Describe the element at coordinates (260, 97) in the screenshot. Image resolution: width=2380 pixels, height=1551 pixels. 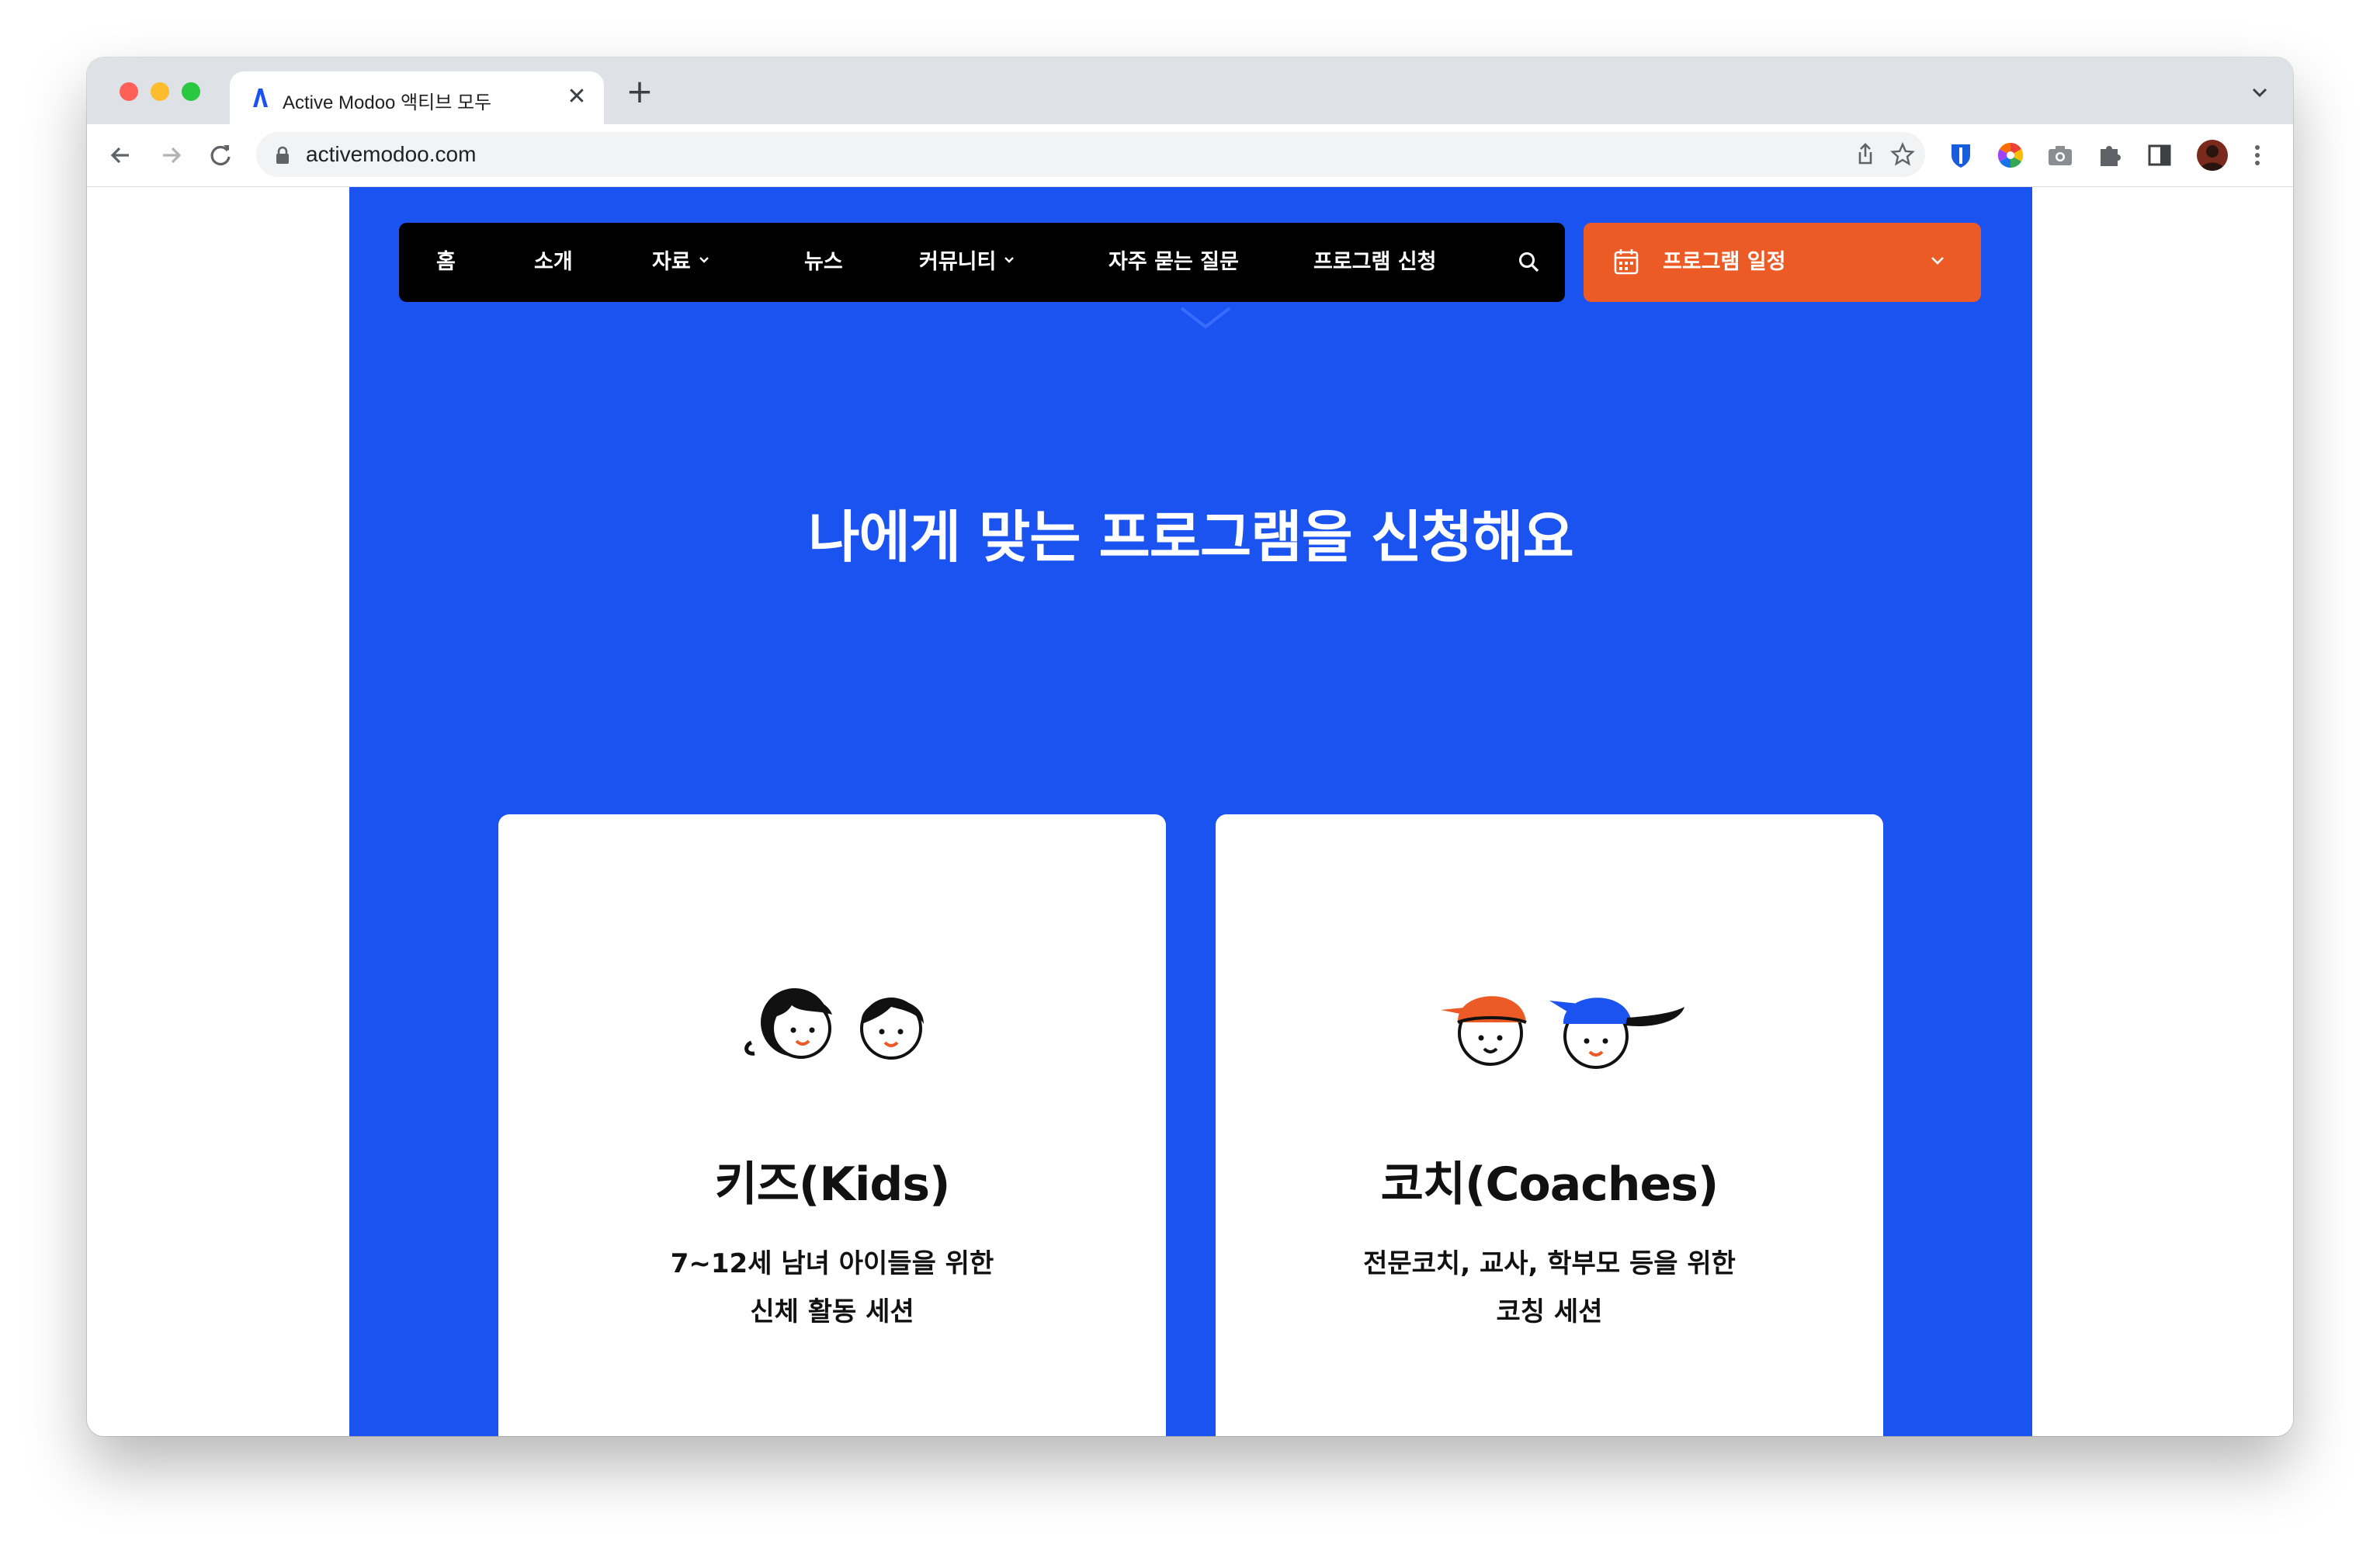
I see `active-modoo-favicon-icon` at that location.